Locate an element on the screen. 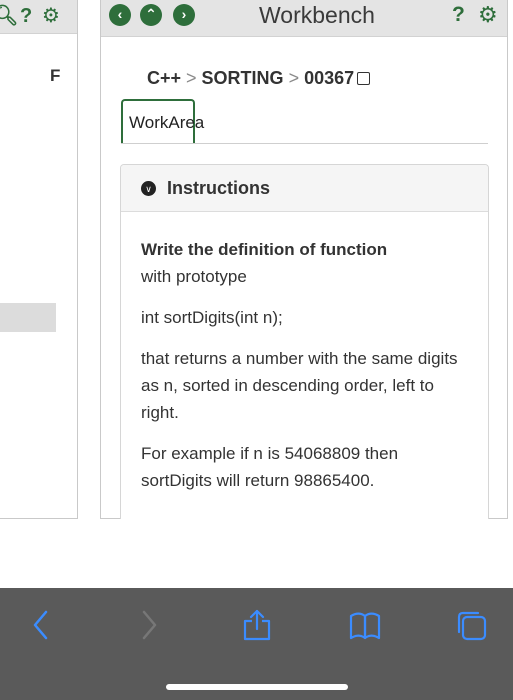  left-panel-header: 🔍︎ ? ⚙ is located at coordinates (38, 17).